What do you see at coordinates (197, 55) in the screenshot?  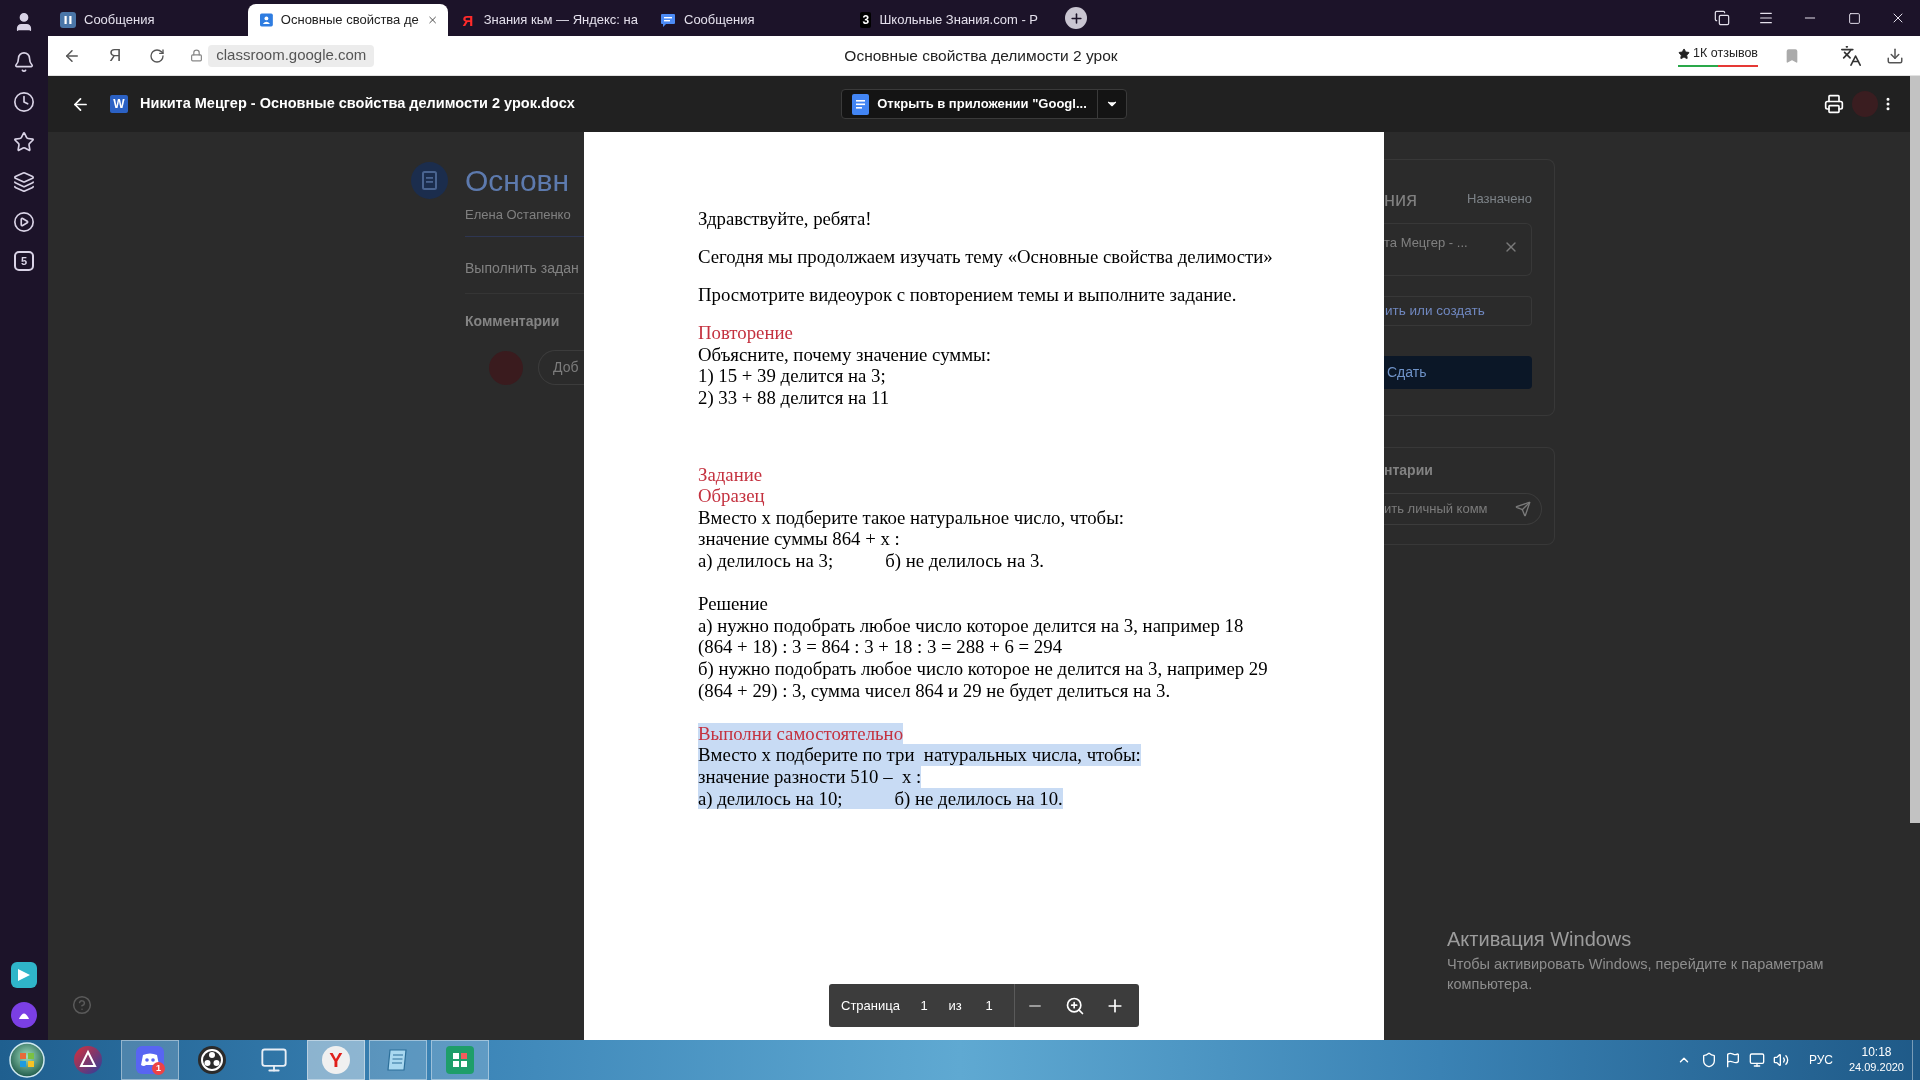 I see `lock-icon` at bounding box center [197, 55].